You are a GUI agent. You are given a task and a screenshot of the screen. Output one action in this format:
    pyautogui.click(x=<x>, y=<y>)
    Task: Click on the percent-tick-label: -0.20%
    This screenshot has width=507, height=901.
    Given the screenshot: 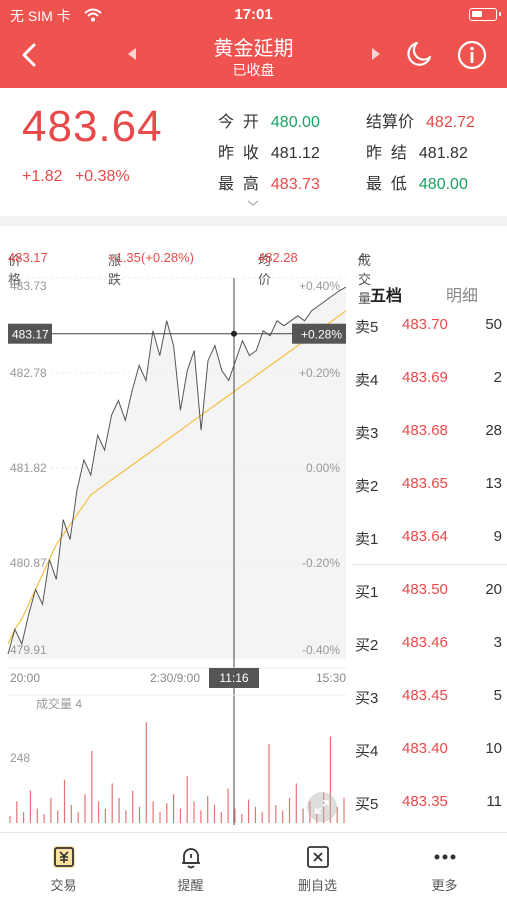 What is the action you would take?
    pyautogui.click(x=321, y=563)
    